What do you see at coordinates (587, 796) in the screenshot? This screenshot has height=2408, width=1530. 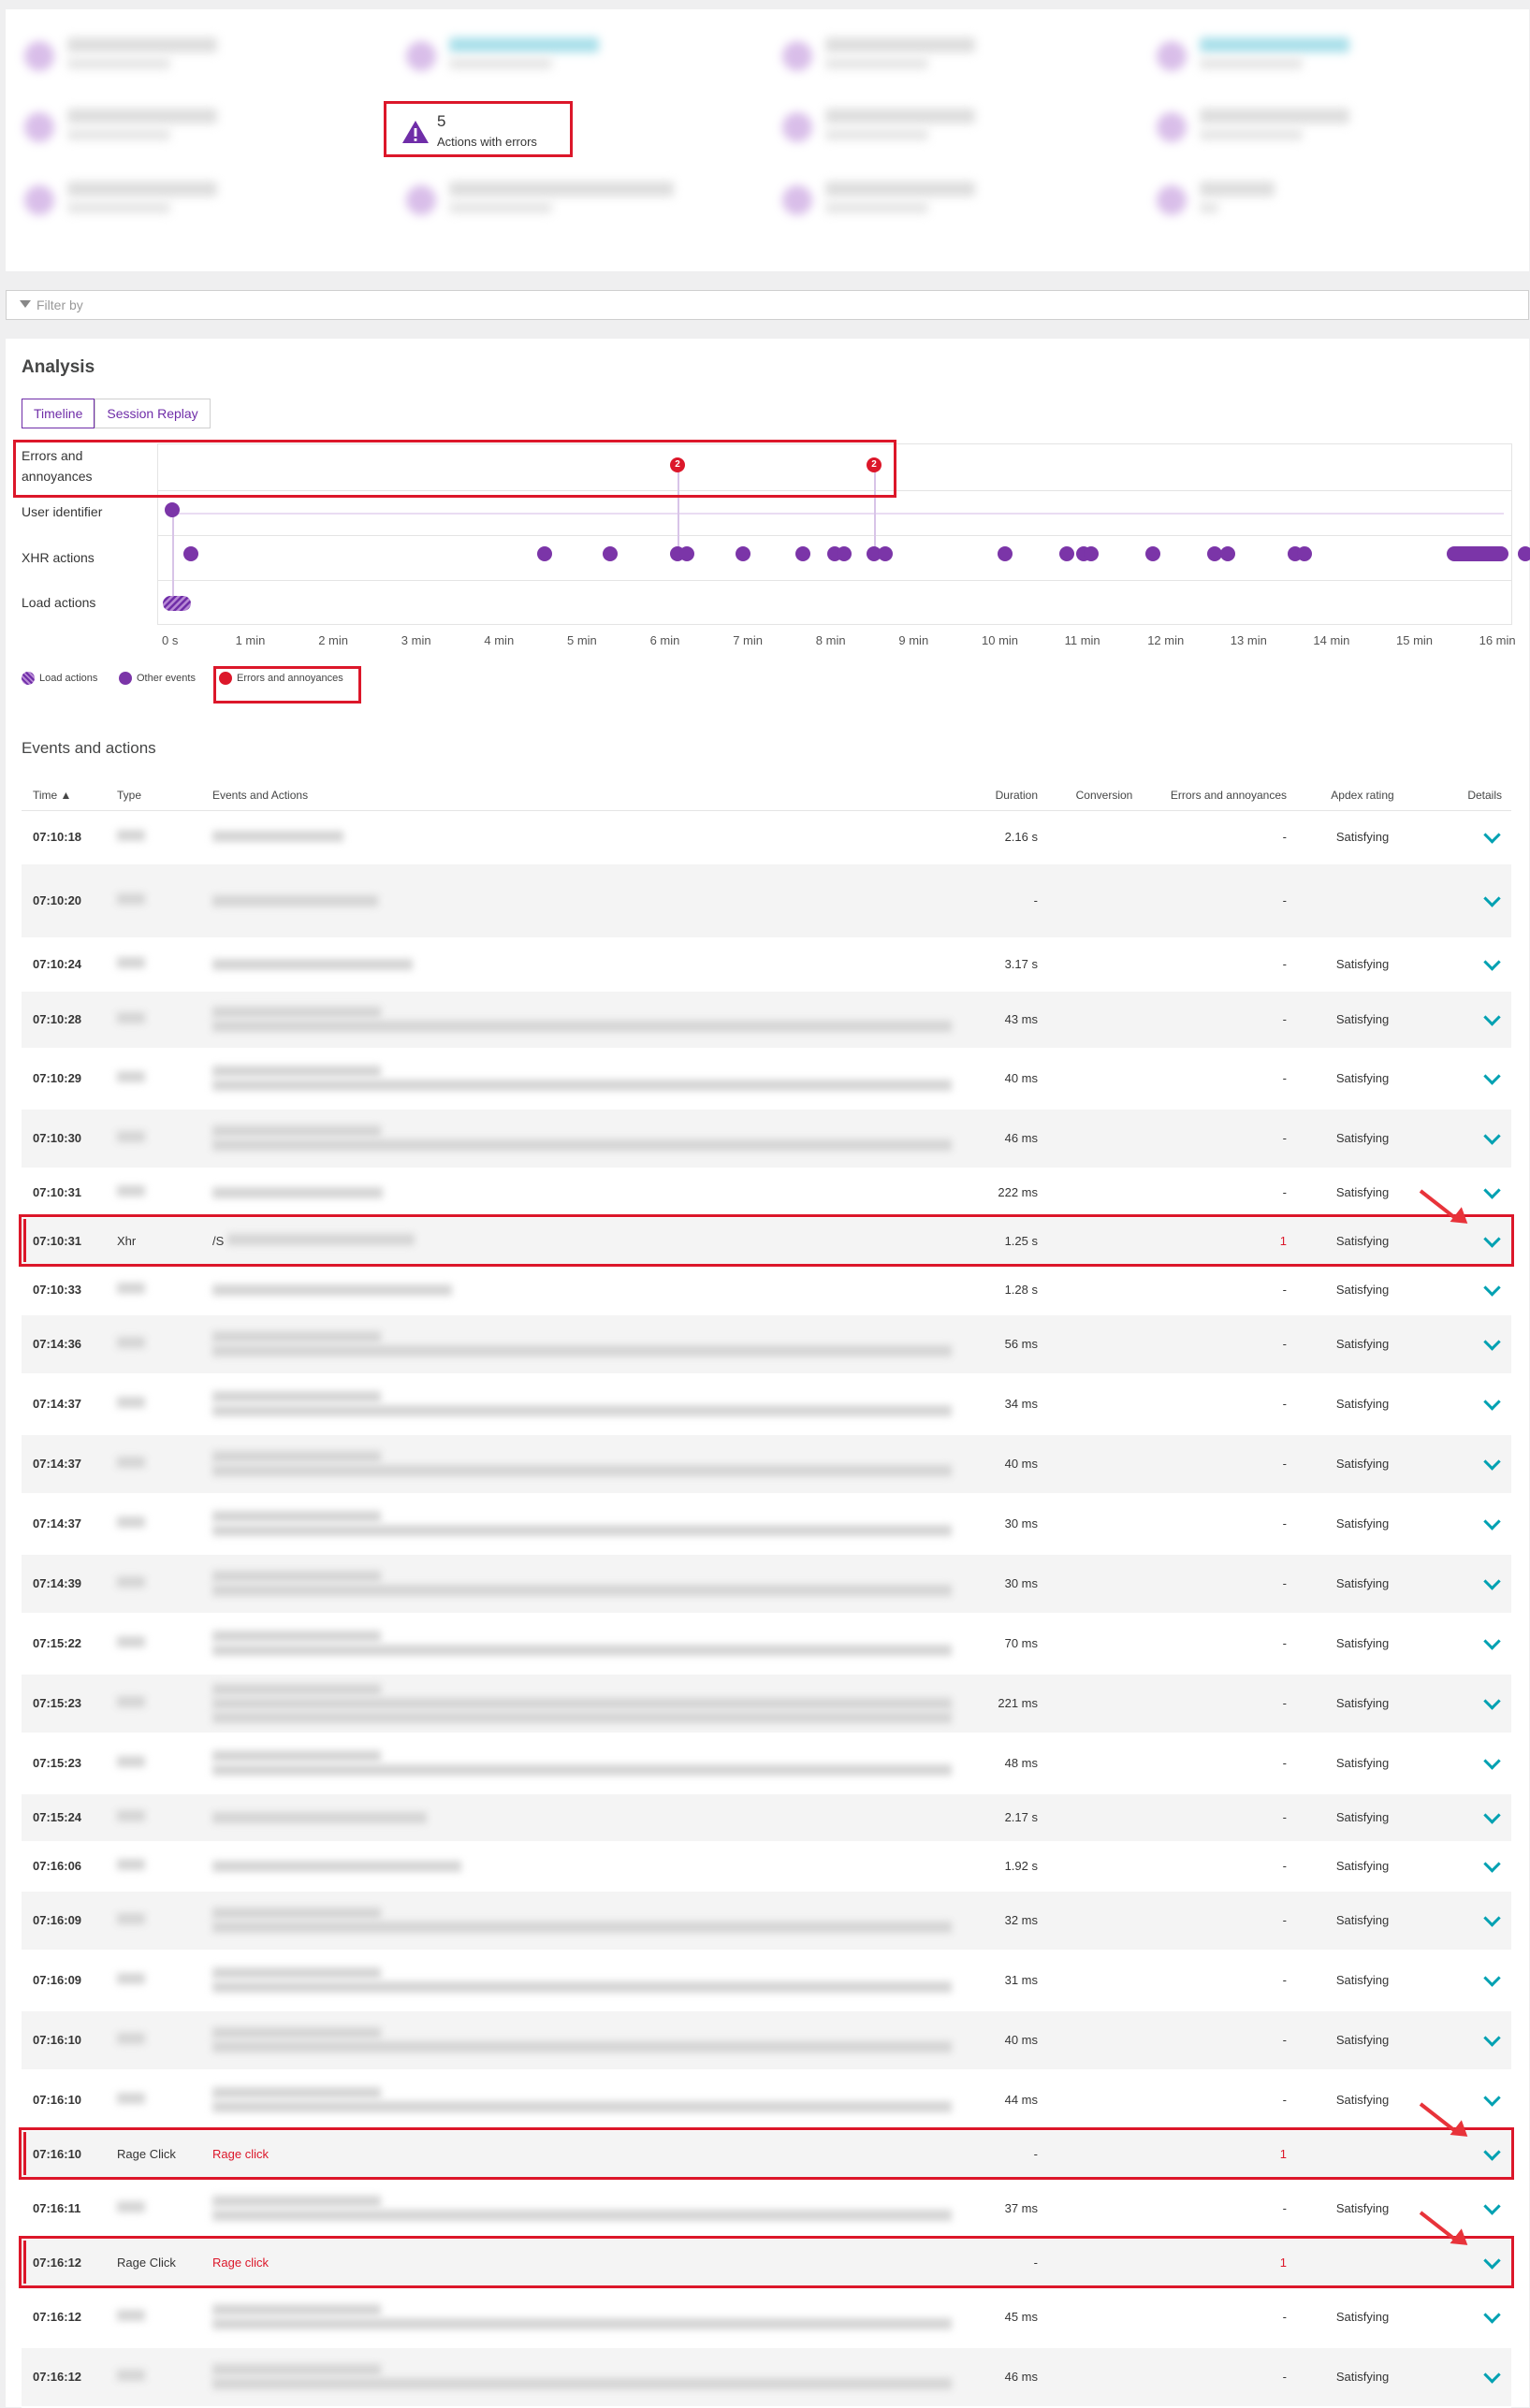 I see `col-events: Events and Actions` at bounding box center [587, 796].